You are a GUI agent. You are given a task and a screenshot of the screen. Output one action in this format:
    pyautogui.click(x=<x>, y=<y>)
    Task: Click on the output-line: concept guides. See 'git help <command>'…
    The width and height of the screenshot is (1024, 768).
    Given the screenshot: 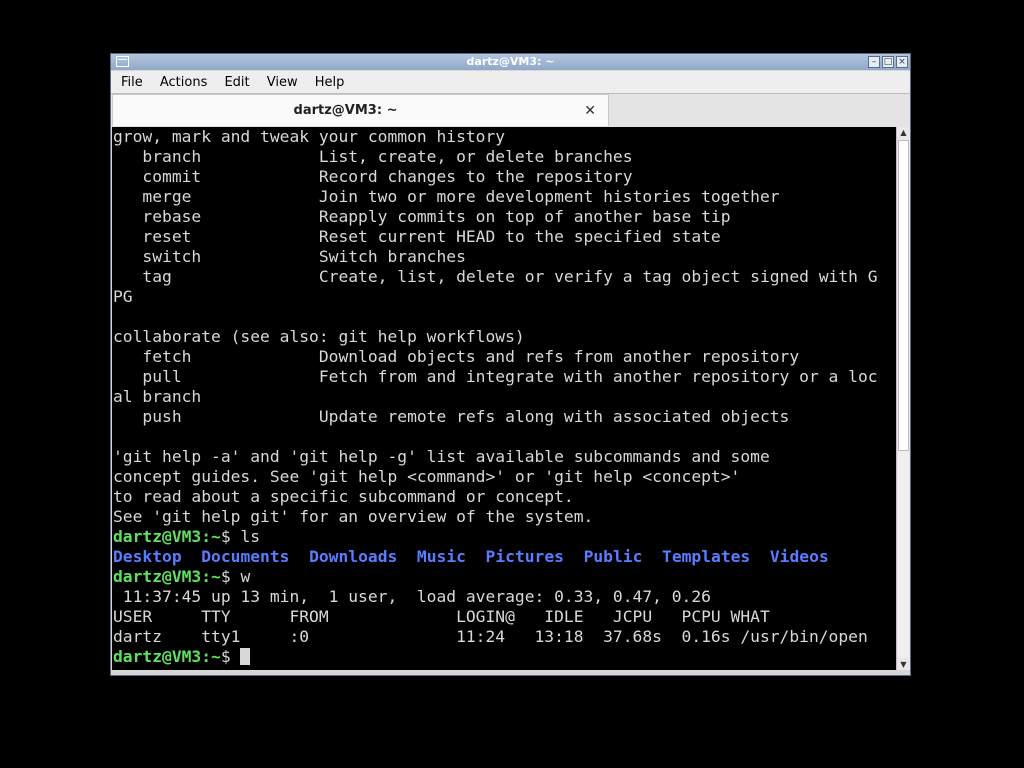 What is the action you would take?
    pyautogui.click(x=504, y=477)
    